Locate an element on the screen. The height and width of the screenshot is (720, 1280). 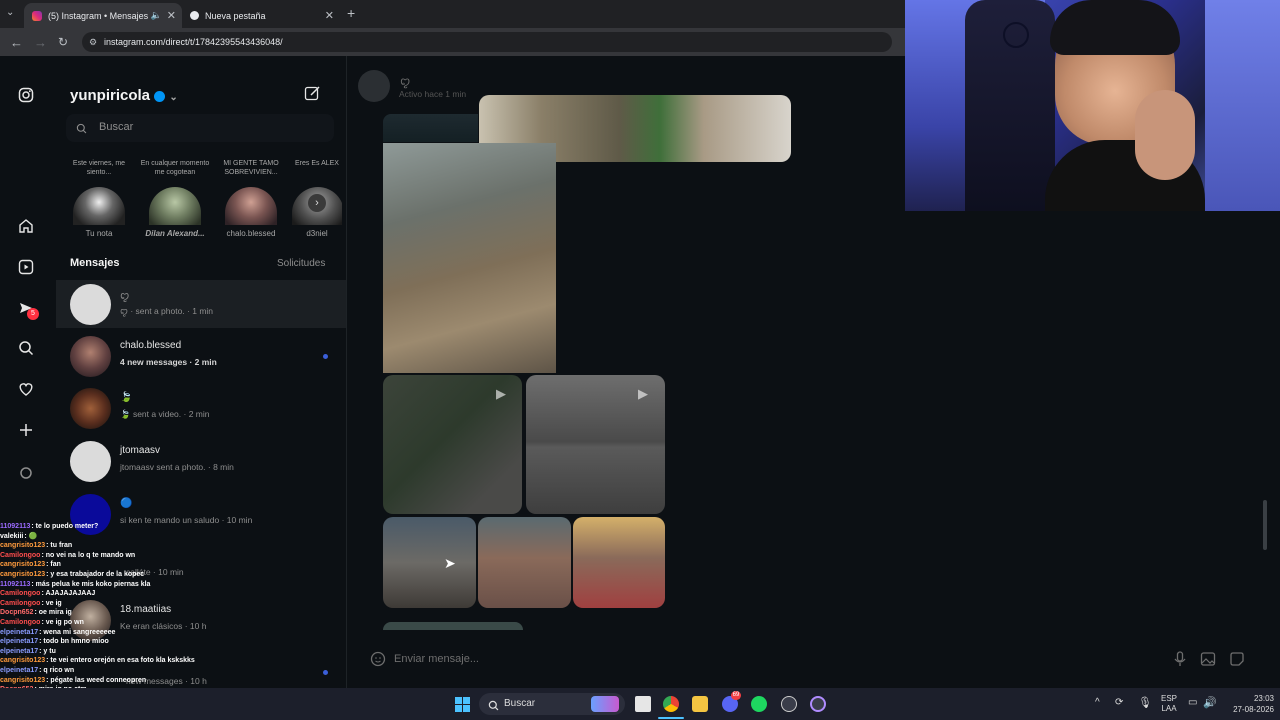
sync-icon: ⟳ is located at coordinates (1119, 702).